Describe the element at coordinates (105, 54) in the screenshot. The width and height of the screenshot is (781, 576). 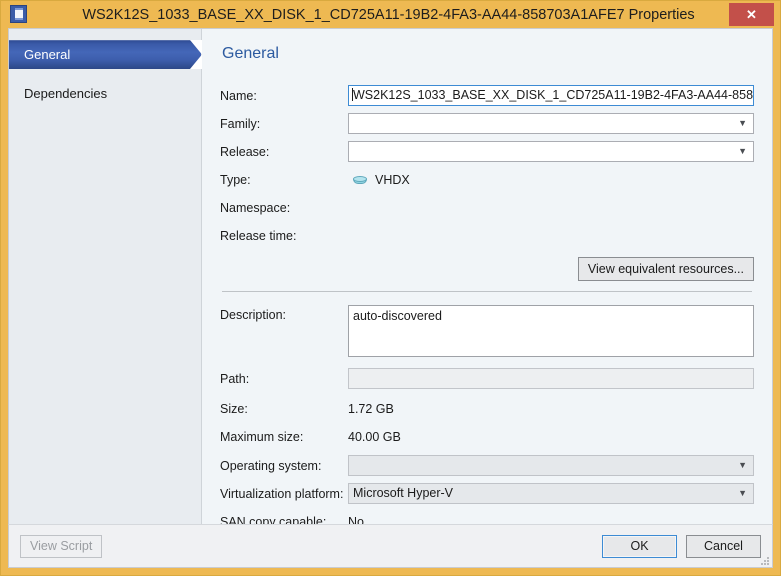
I see `sidebar-item-general: General` at that location.